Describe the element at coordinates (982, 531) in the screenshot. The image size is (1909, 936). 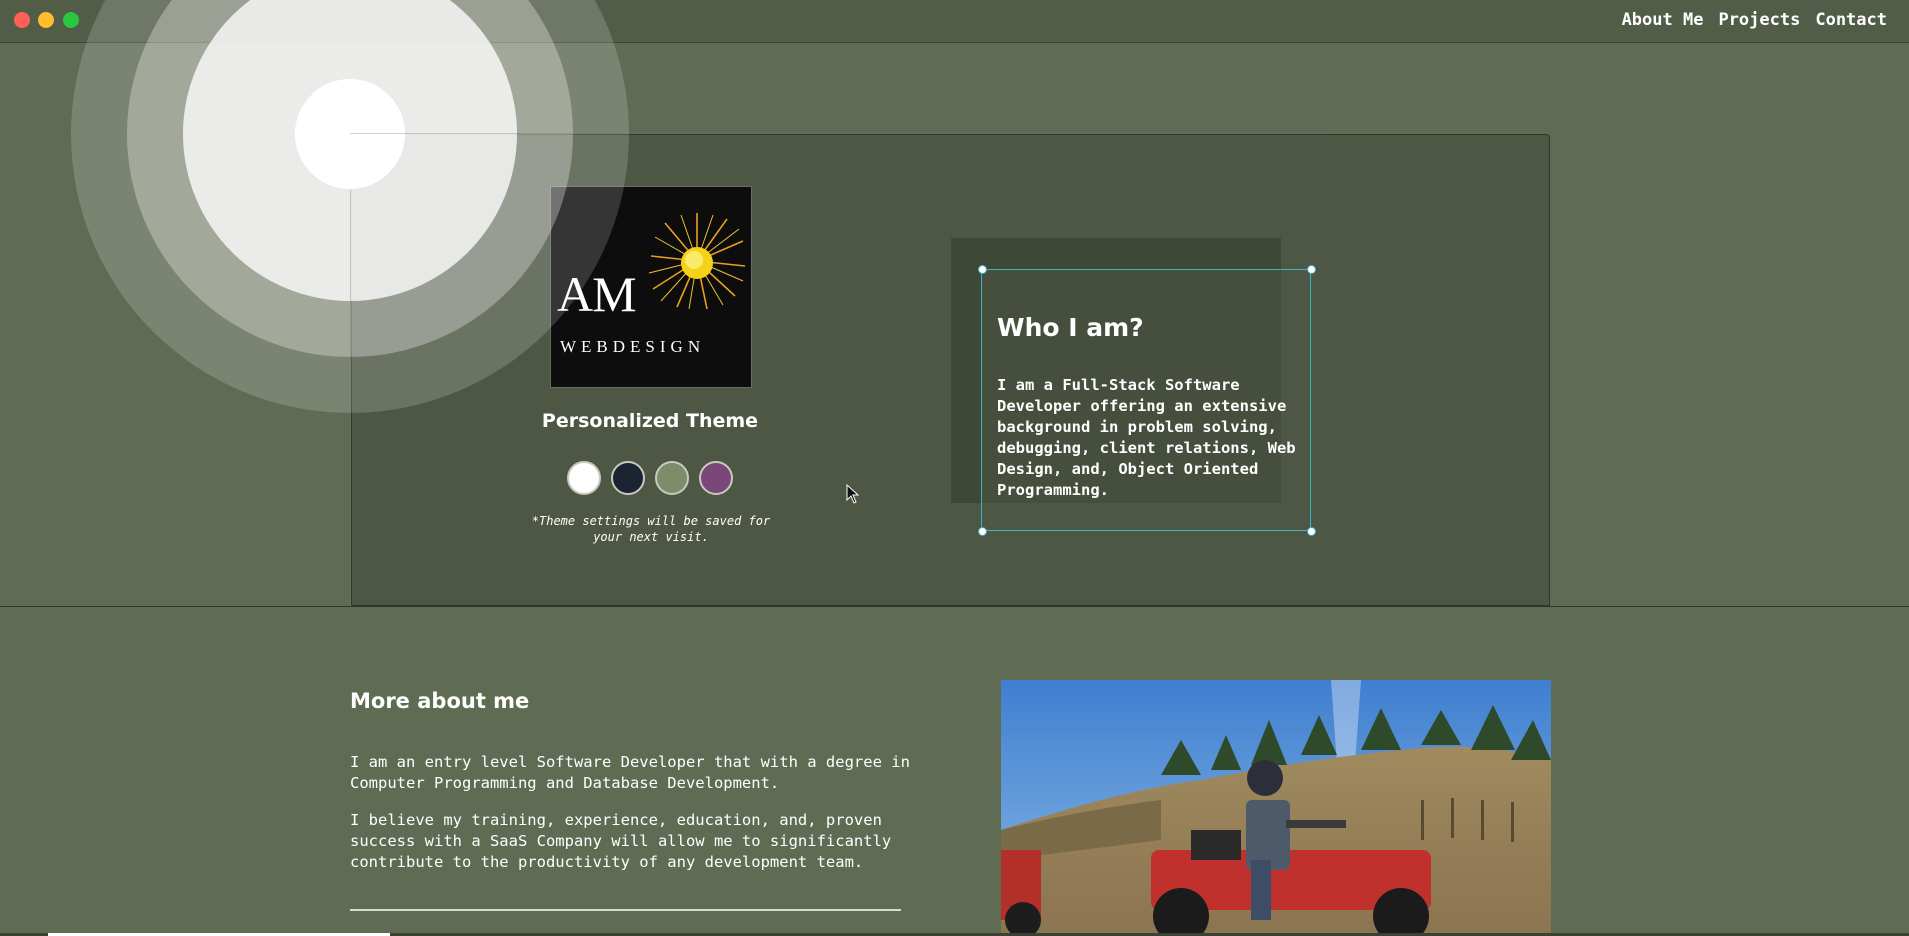
I see `resize-handle-bottom-left` at that location.